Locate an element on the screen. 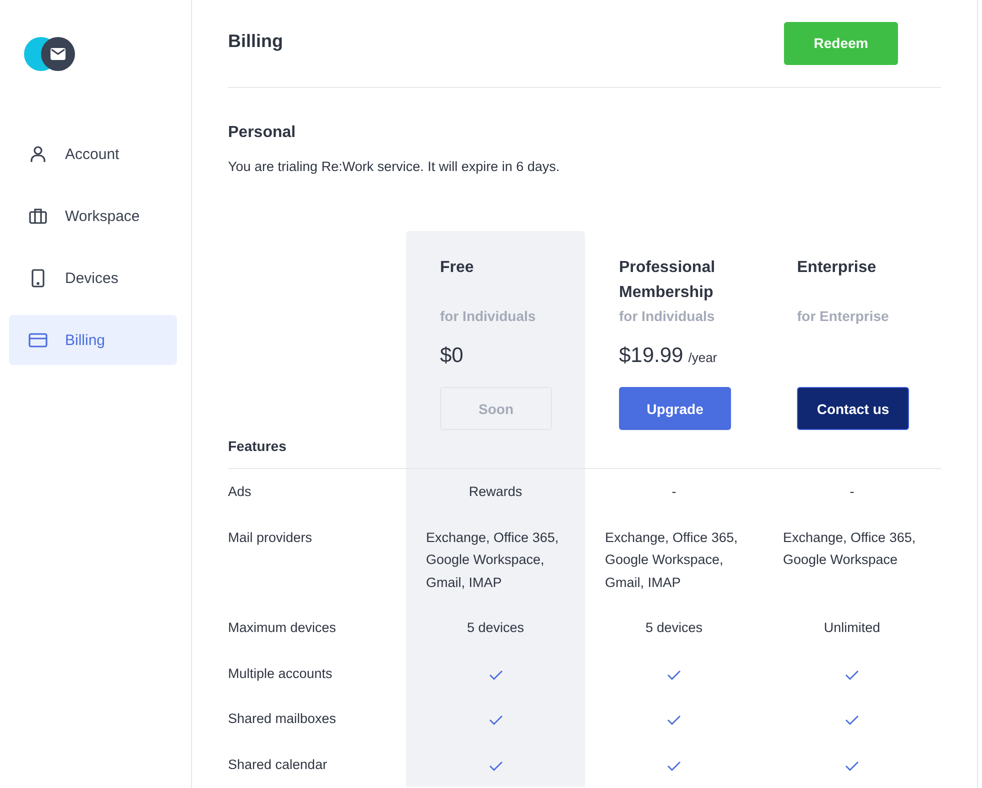 This screenshot has width=982, height=788. feature-name: Shared mailboxes is located at coordinates (282, 719).